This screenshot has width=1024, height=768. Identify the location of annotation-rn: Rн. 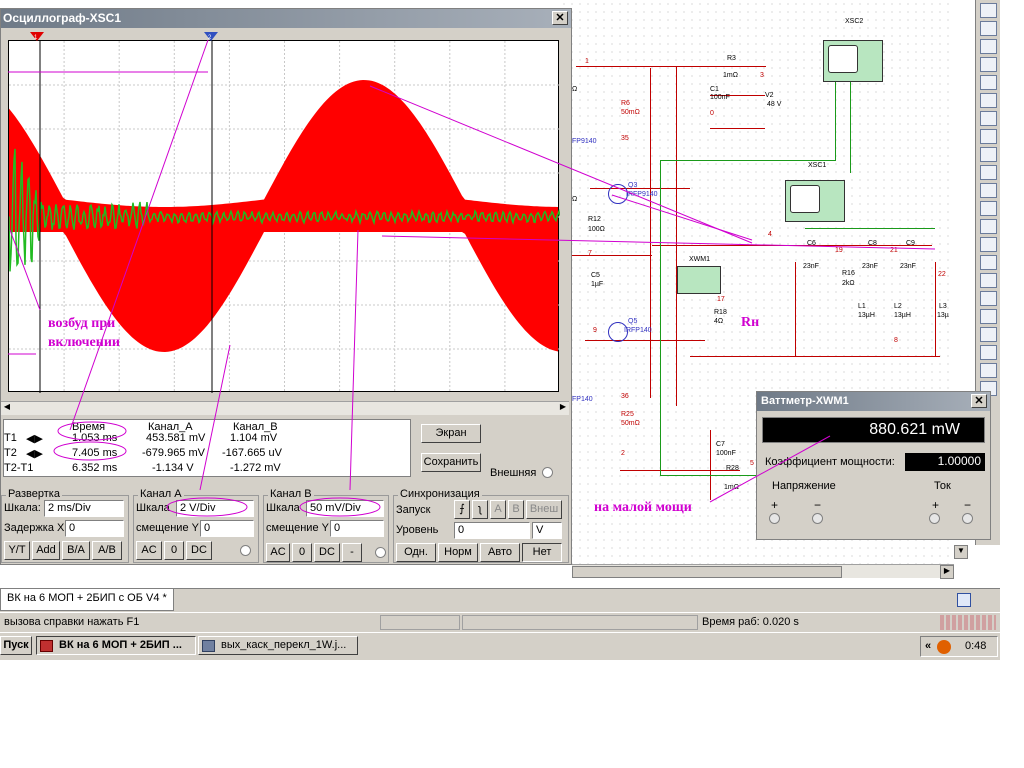
(750, 322).